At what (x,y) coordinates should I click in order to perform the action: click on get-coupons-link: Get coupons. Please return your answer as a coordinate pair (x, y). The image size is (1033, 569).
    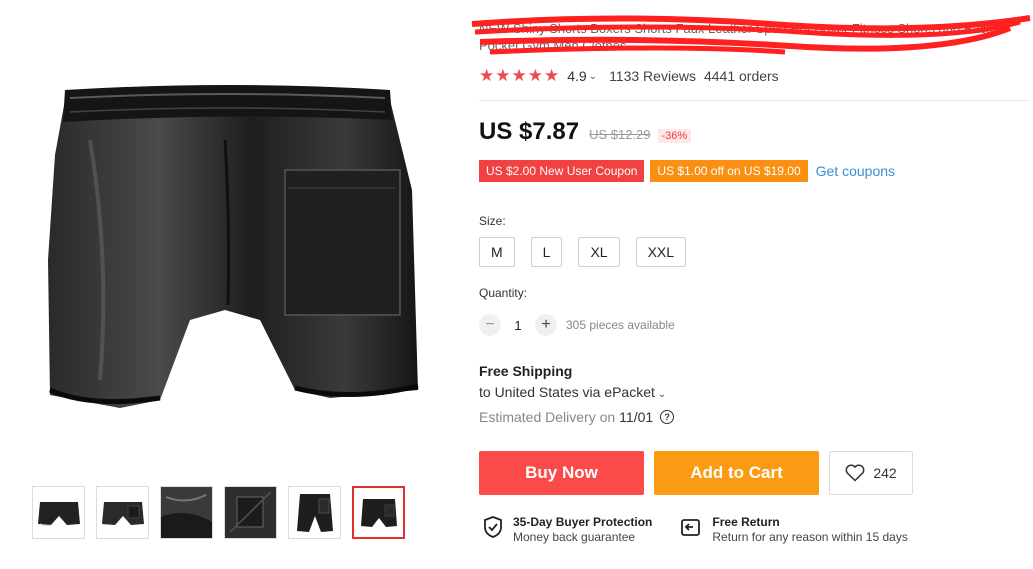
    Looking at the image, I should click on (855, 171).